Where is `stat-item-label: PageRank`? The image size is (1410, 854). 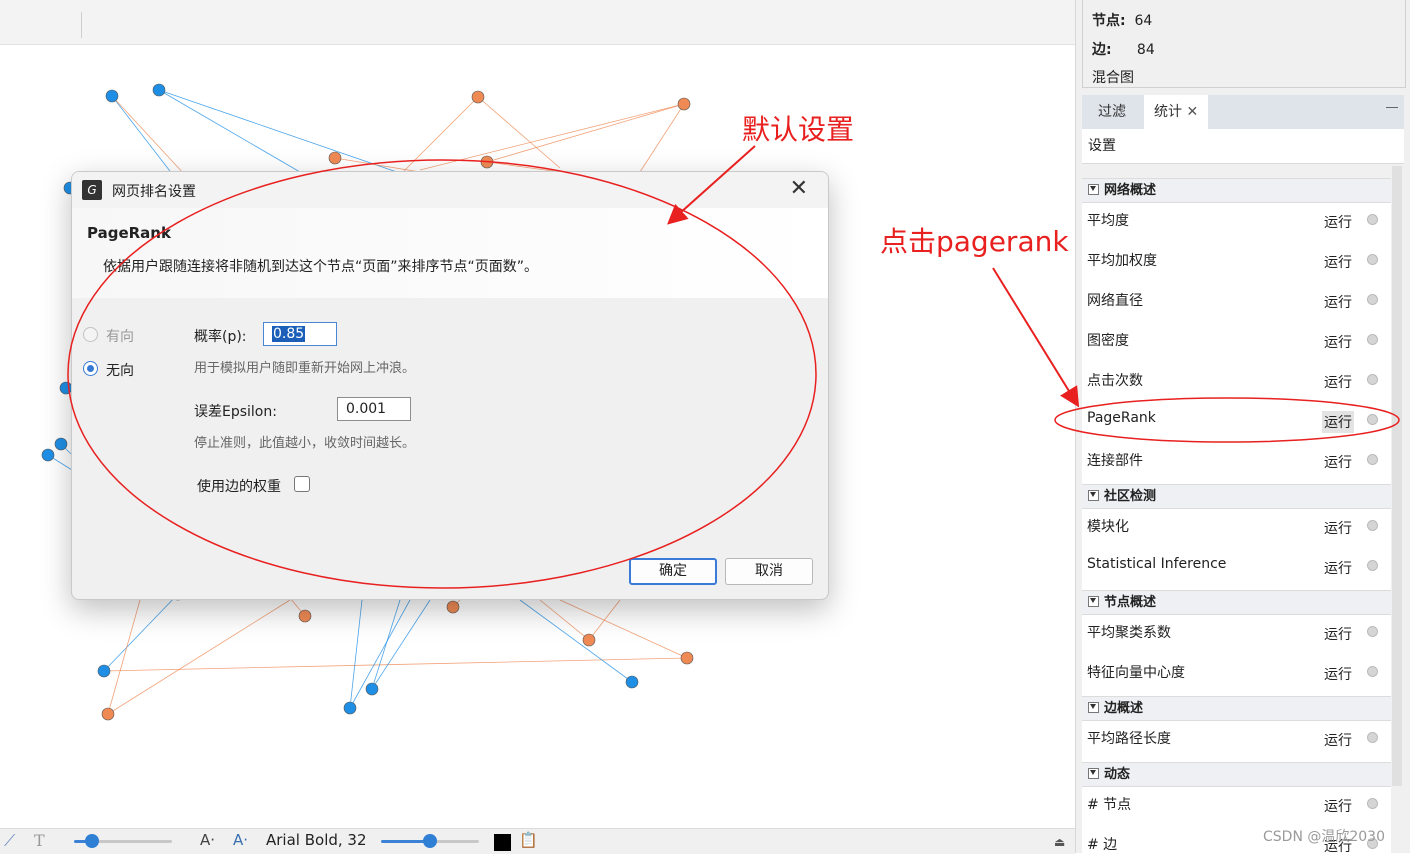 stat-item-label: PageRank is located at coordinates (1121, 418).